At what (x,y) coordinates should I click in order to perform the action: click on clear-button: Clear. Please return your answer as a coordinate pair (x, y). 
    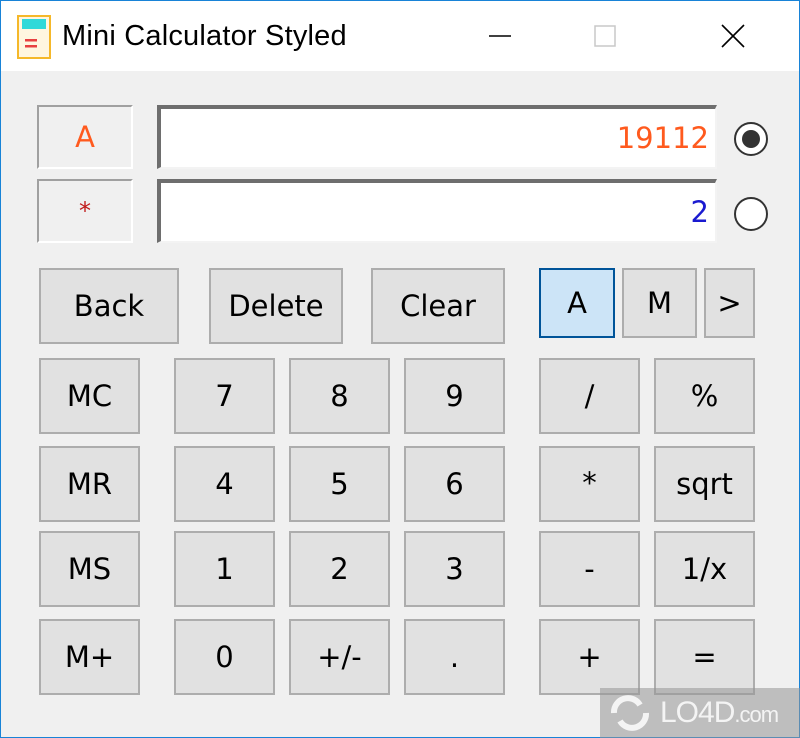
    Looking at the image, I should click on (438, 306).